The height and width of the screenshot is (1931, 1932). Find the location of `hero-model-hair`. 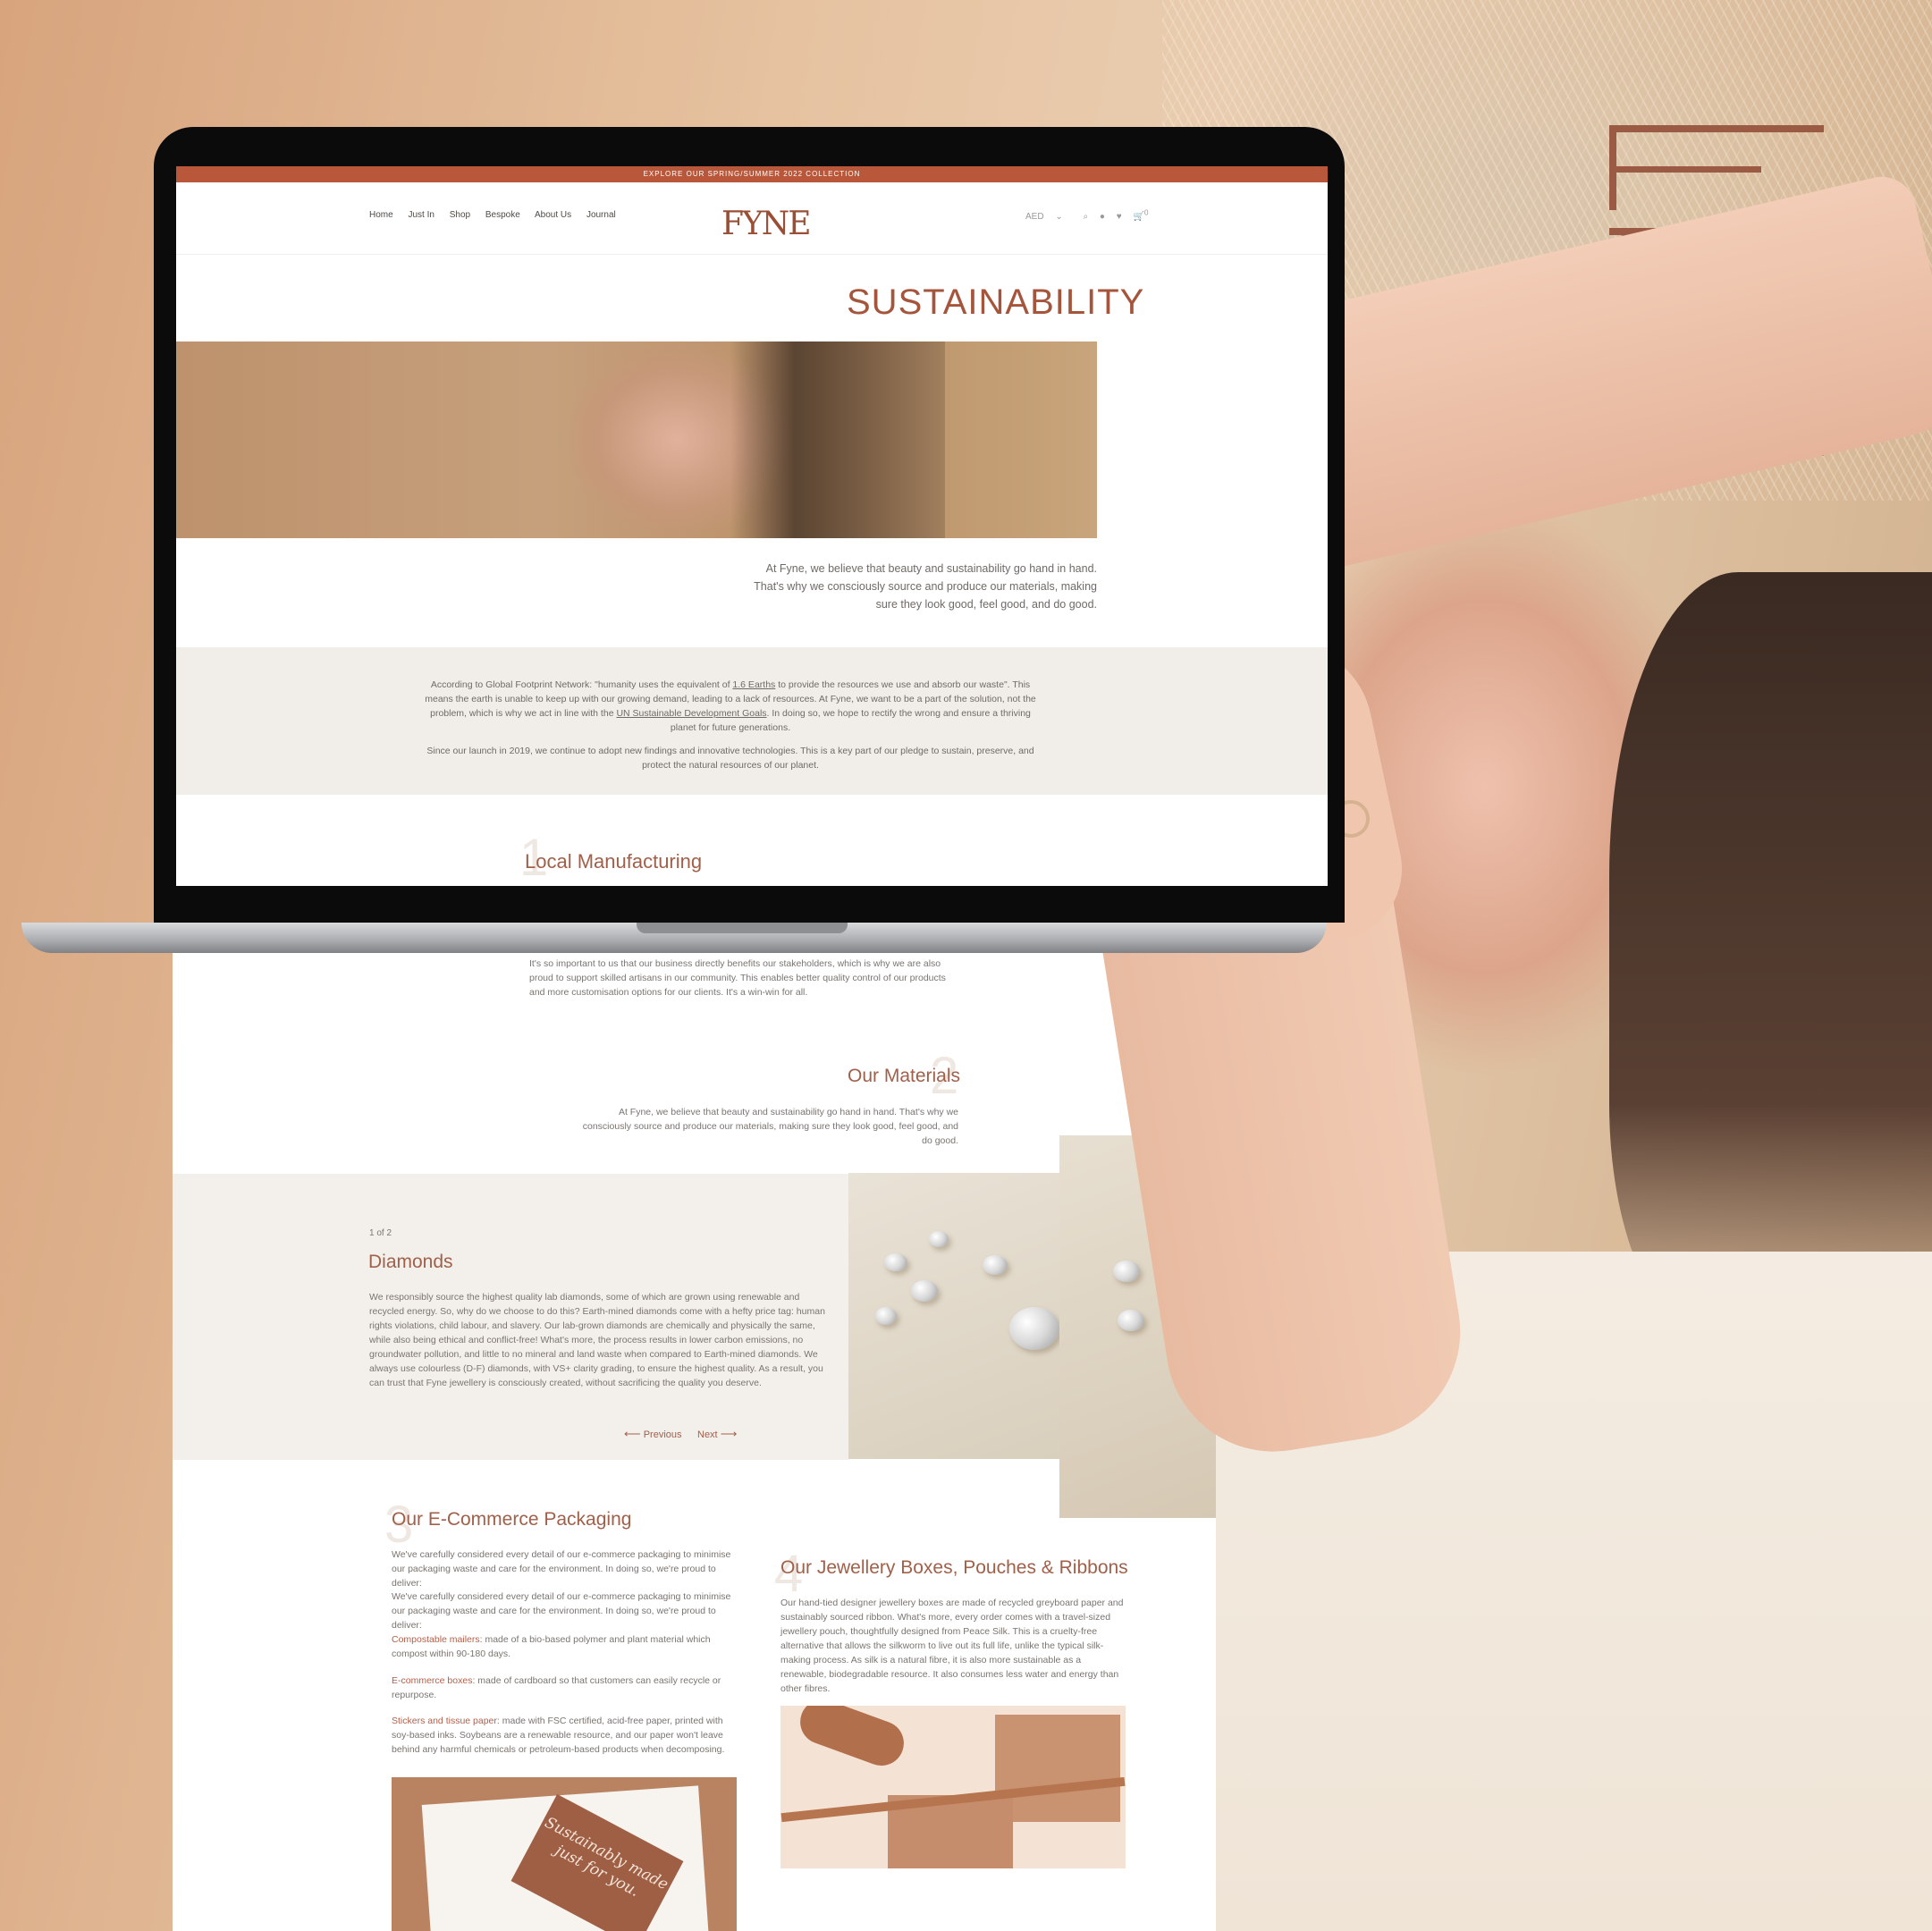

hero-model-hair is located at coordinates (837, 440).